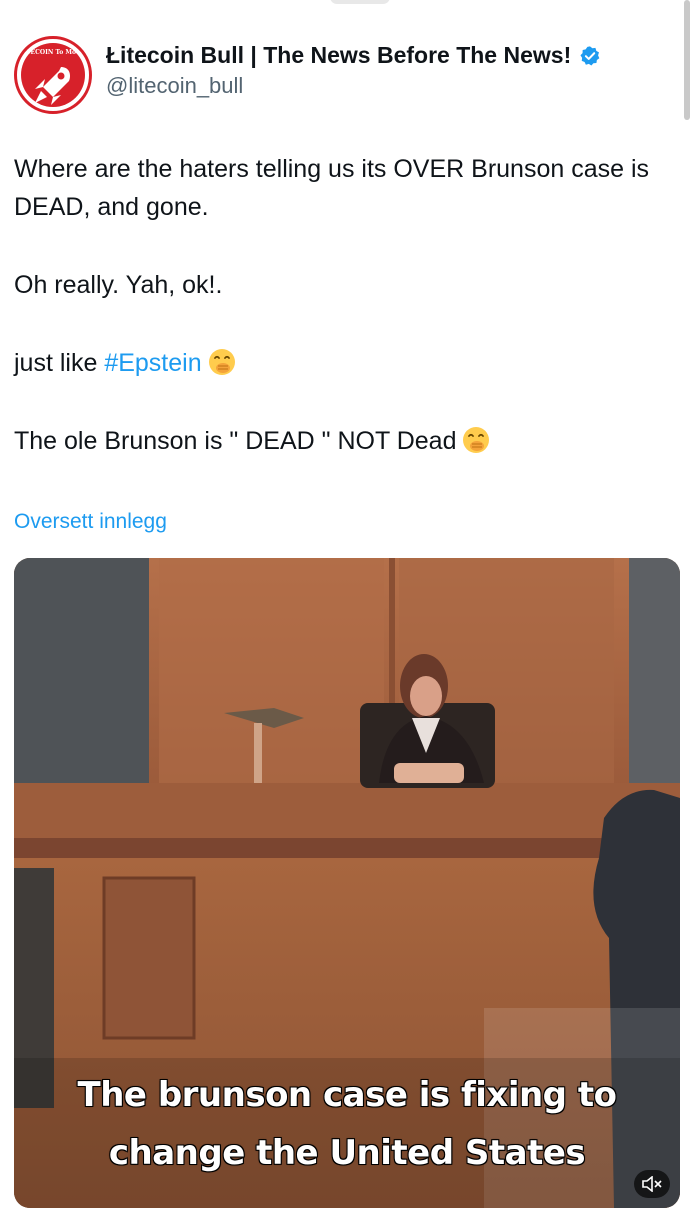 This screenshot has width=694, height=1208. What do you see at coordinates (360, 2) in the screenshot?
I see `cropped-header-fragment` at bounding box center [360, 2].